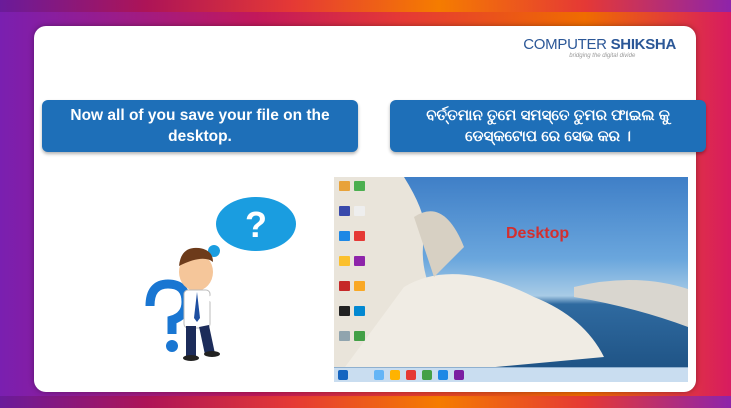 Image resolution: width=731 pixels, height=408 pixels. What do you see at coordinates (344, 236) in the screenshot?
I see `network-icon` at bounding box center [344, 236].